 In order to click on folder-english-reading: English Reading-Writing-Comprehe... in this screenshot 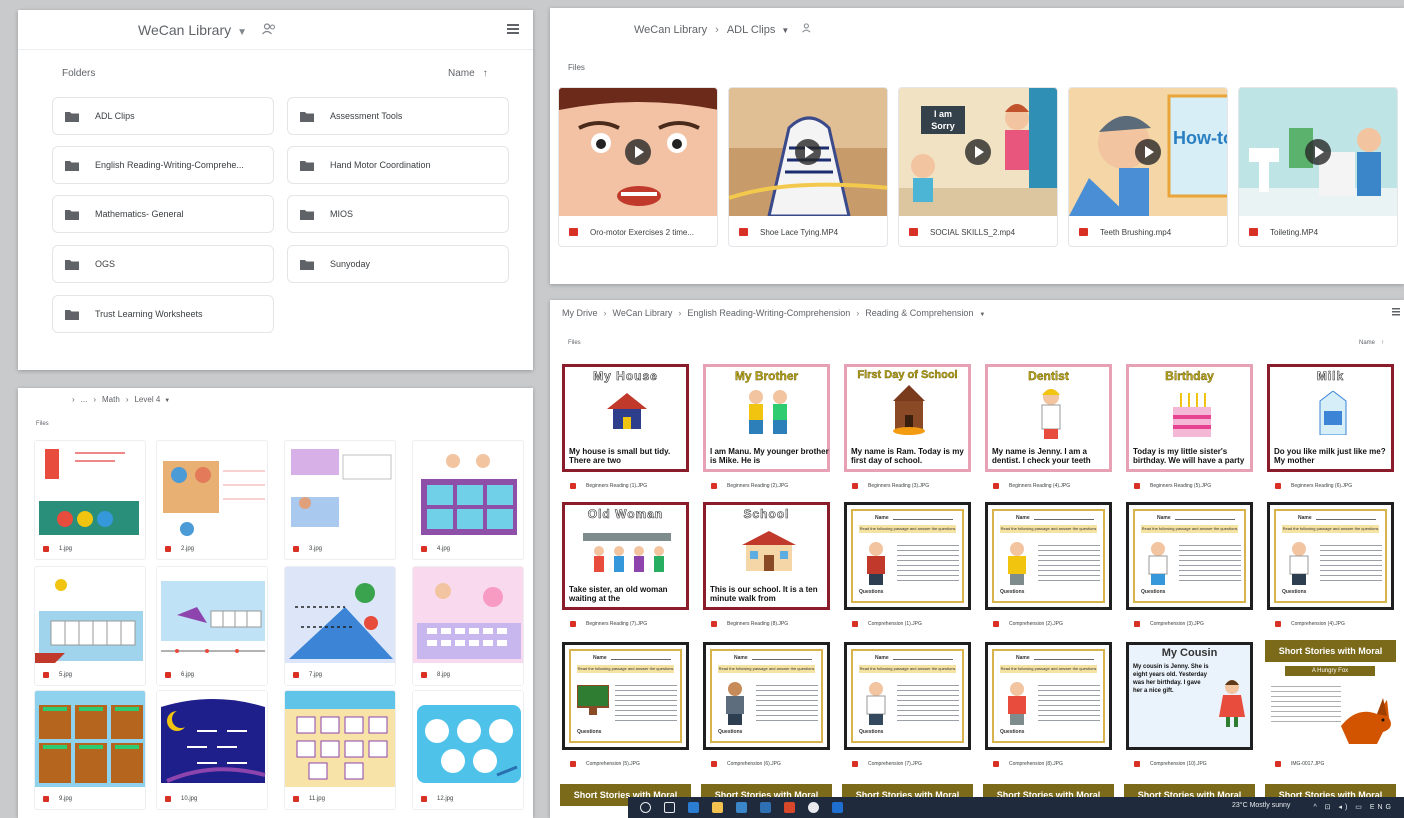, I will do `click(163, 165)`.